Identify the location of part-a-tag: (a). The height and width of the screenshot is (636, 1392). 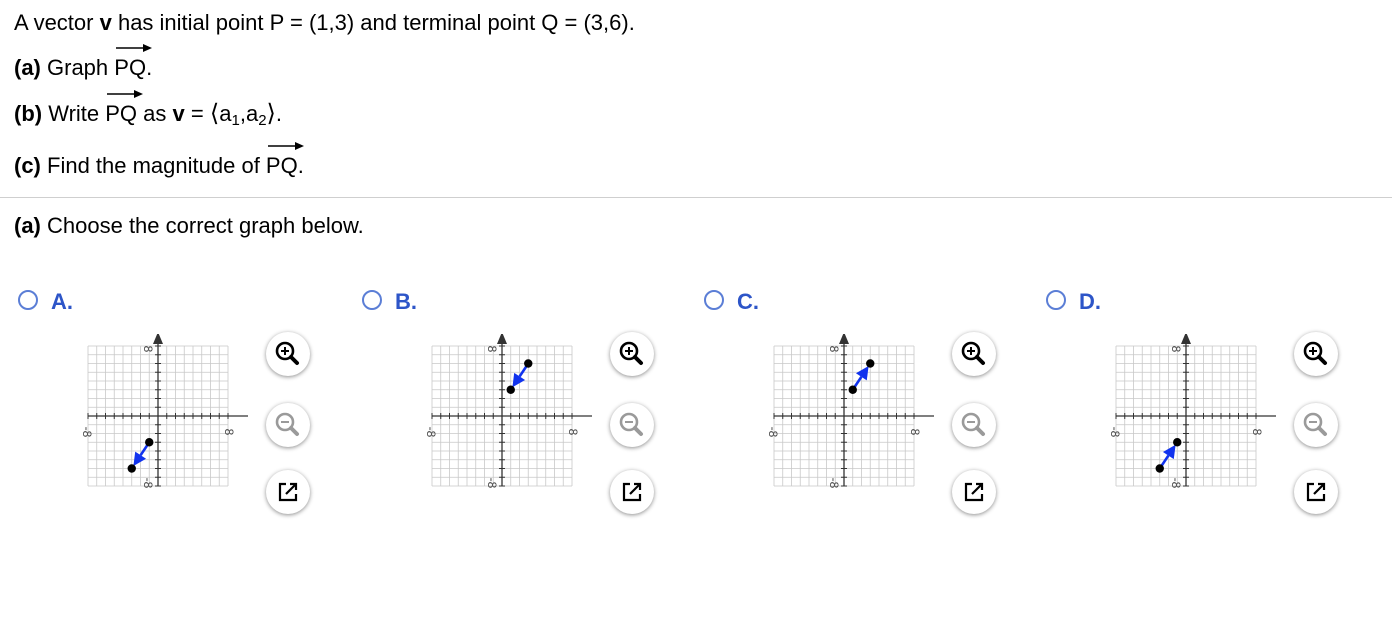
(27, 67).